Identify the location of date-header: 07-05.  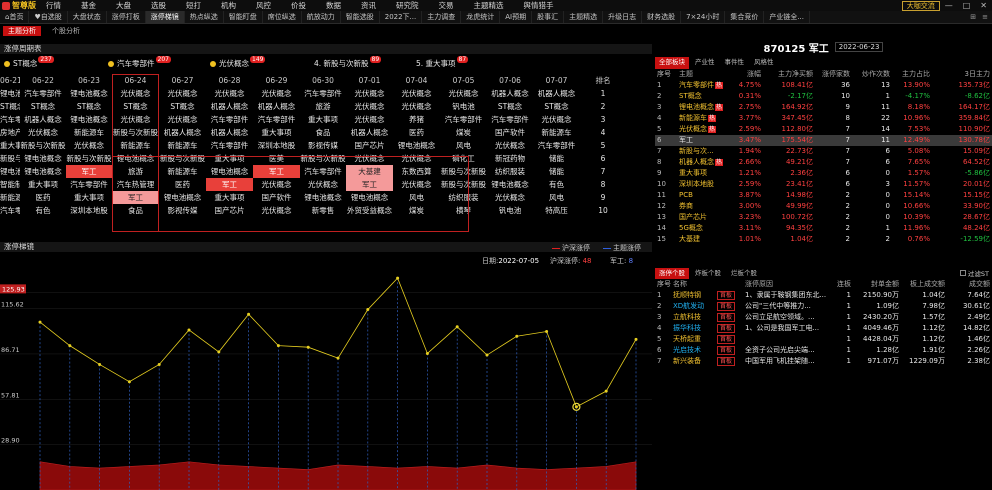
(463, 80).